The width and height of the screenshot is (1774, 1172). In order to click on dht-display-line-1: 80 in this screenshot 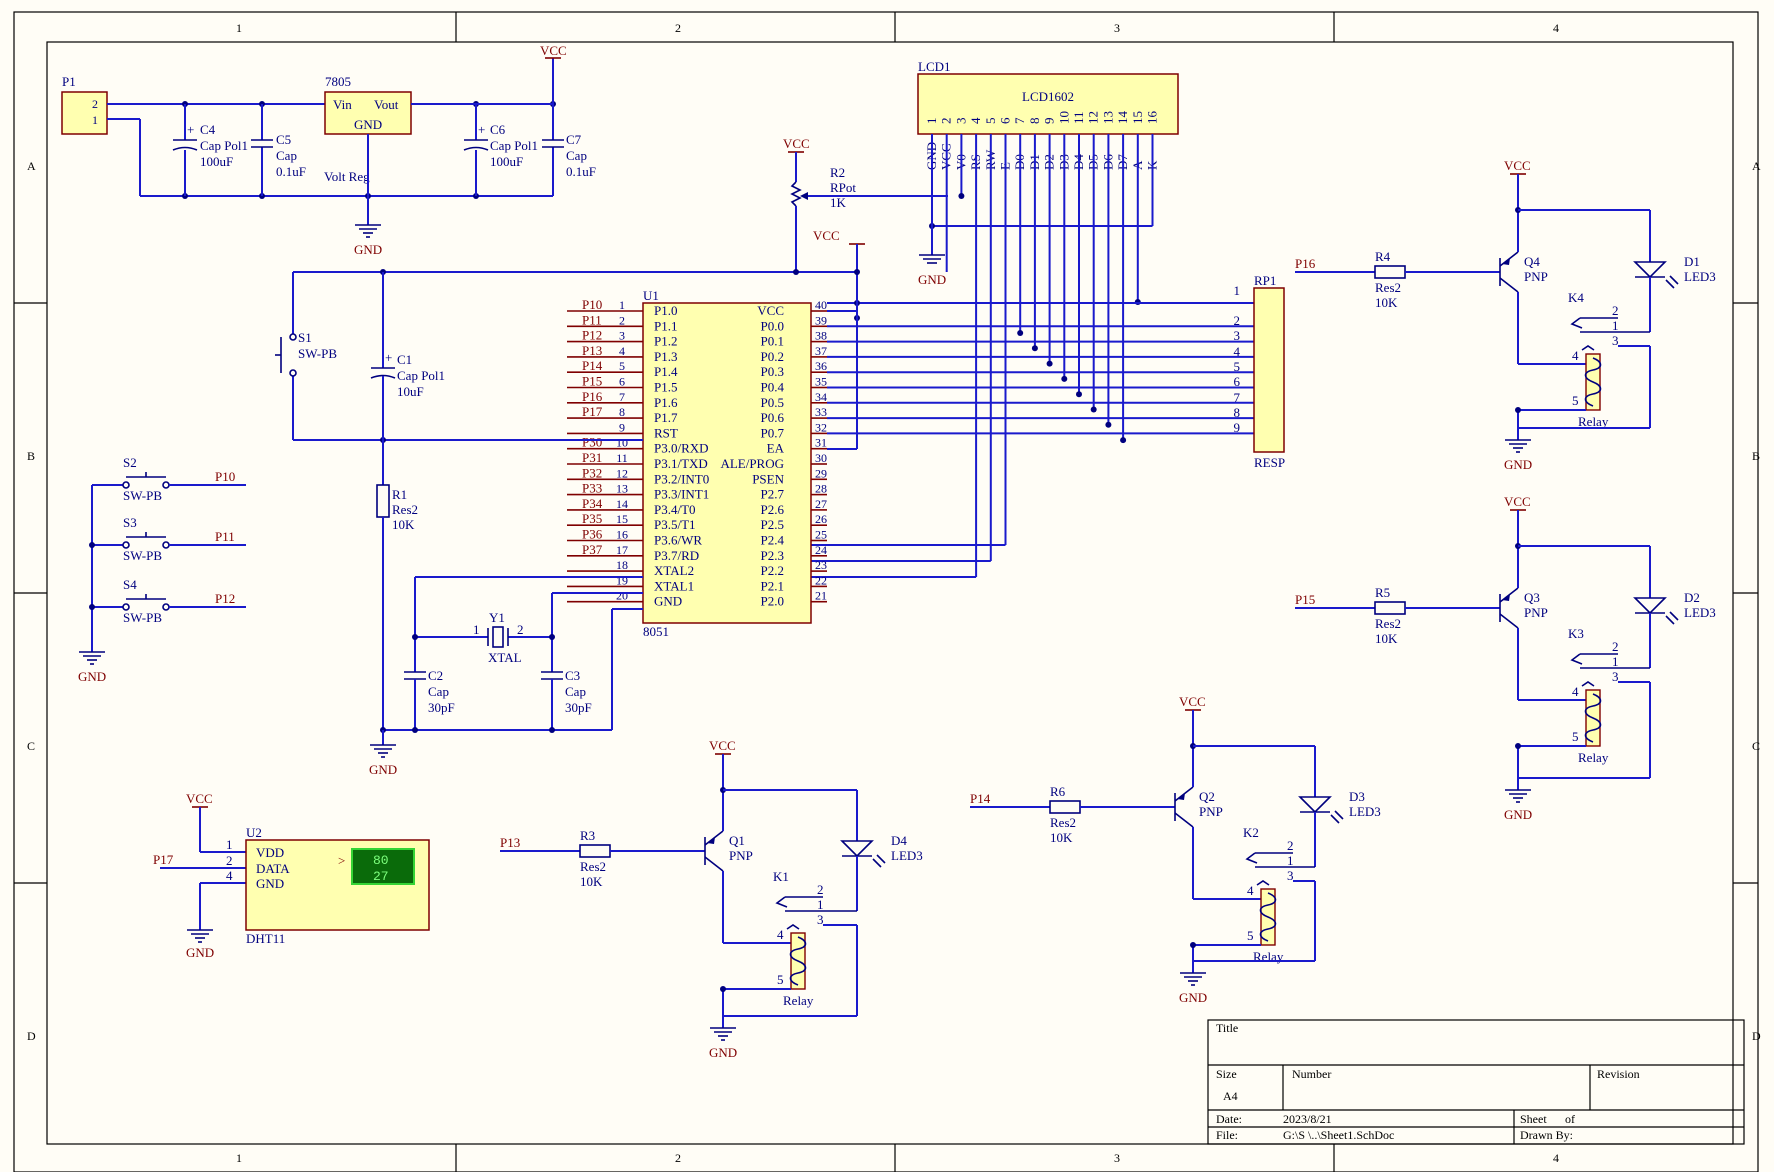, I will do `click(381, 860)`.